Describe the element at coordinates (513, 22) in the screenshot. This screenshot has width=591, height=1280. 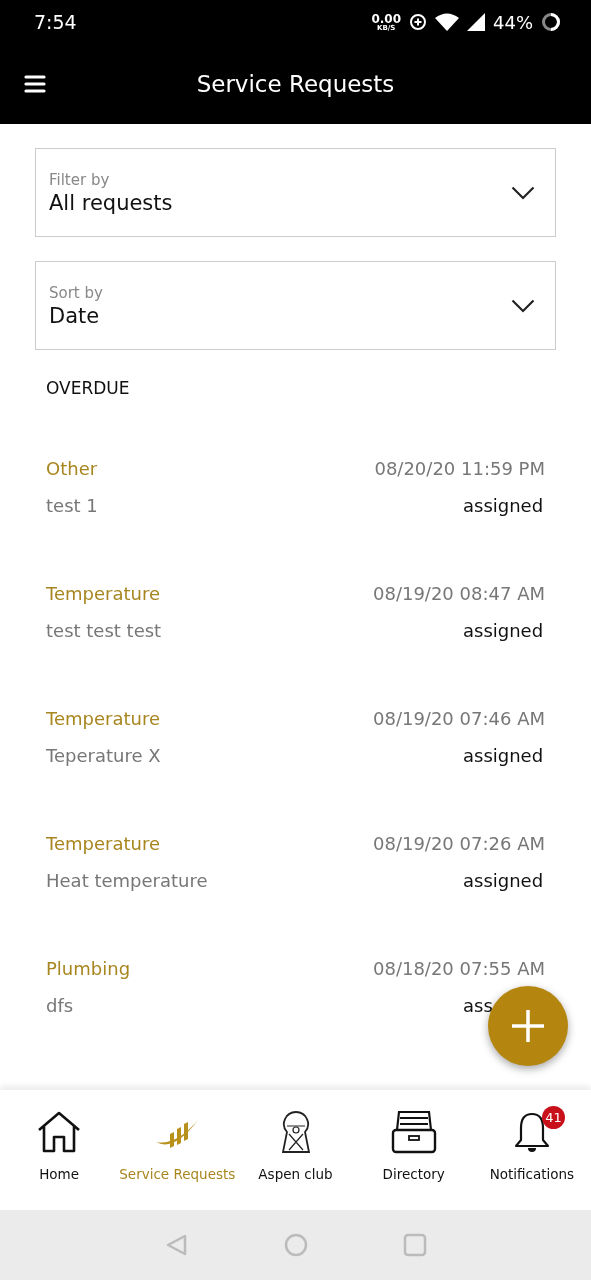
I see `battery-percent: 44%` at that location.